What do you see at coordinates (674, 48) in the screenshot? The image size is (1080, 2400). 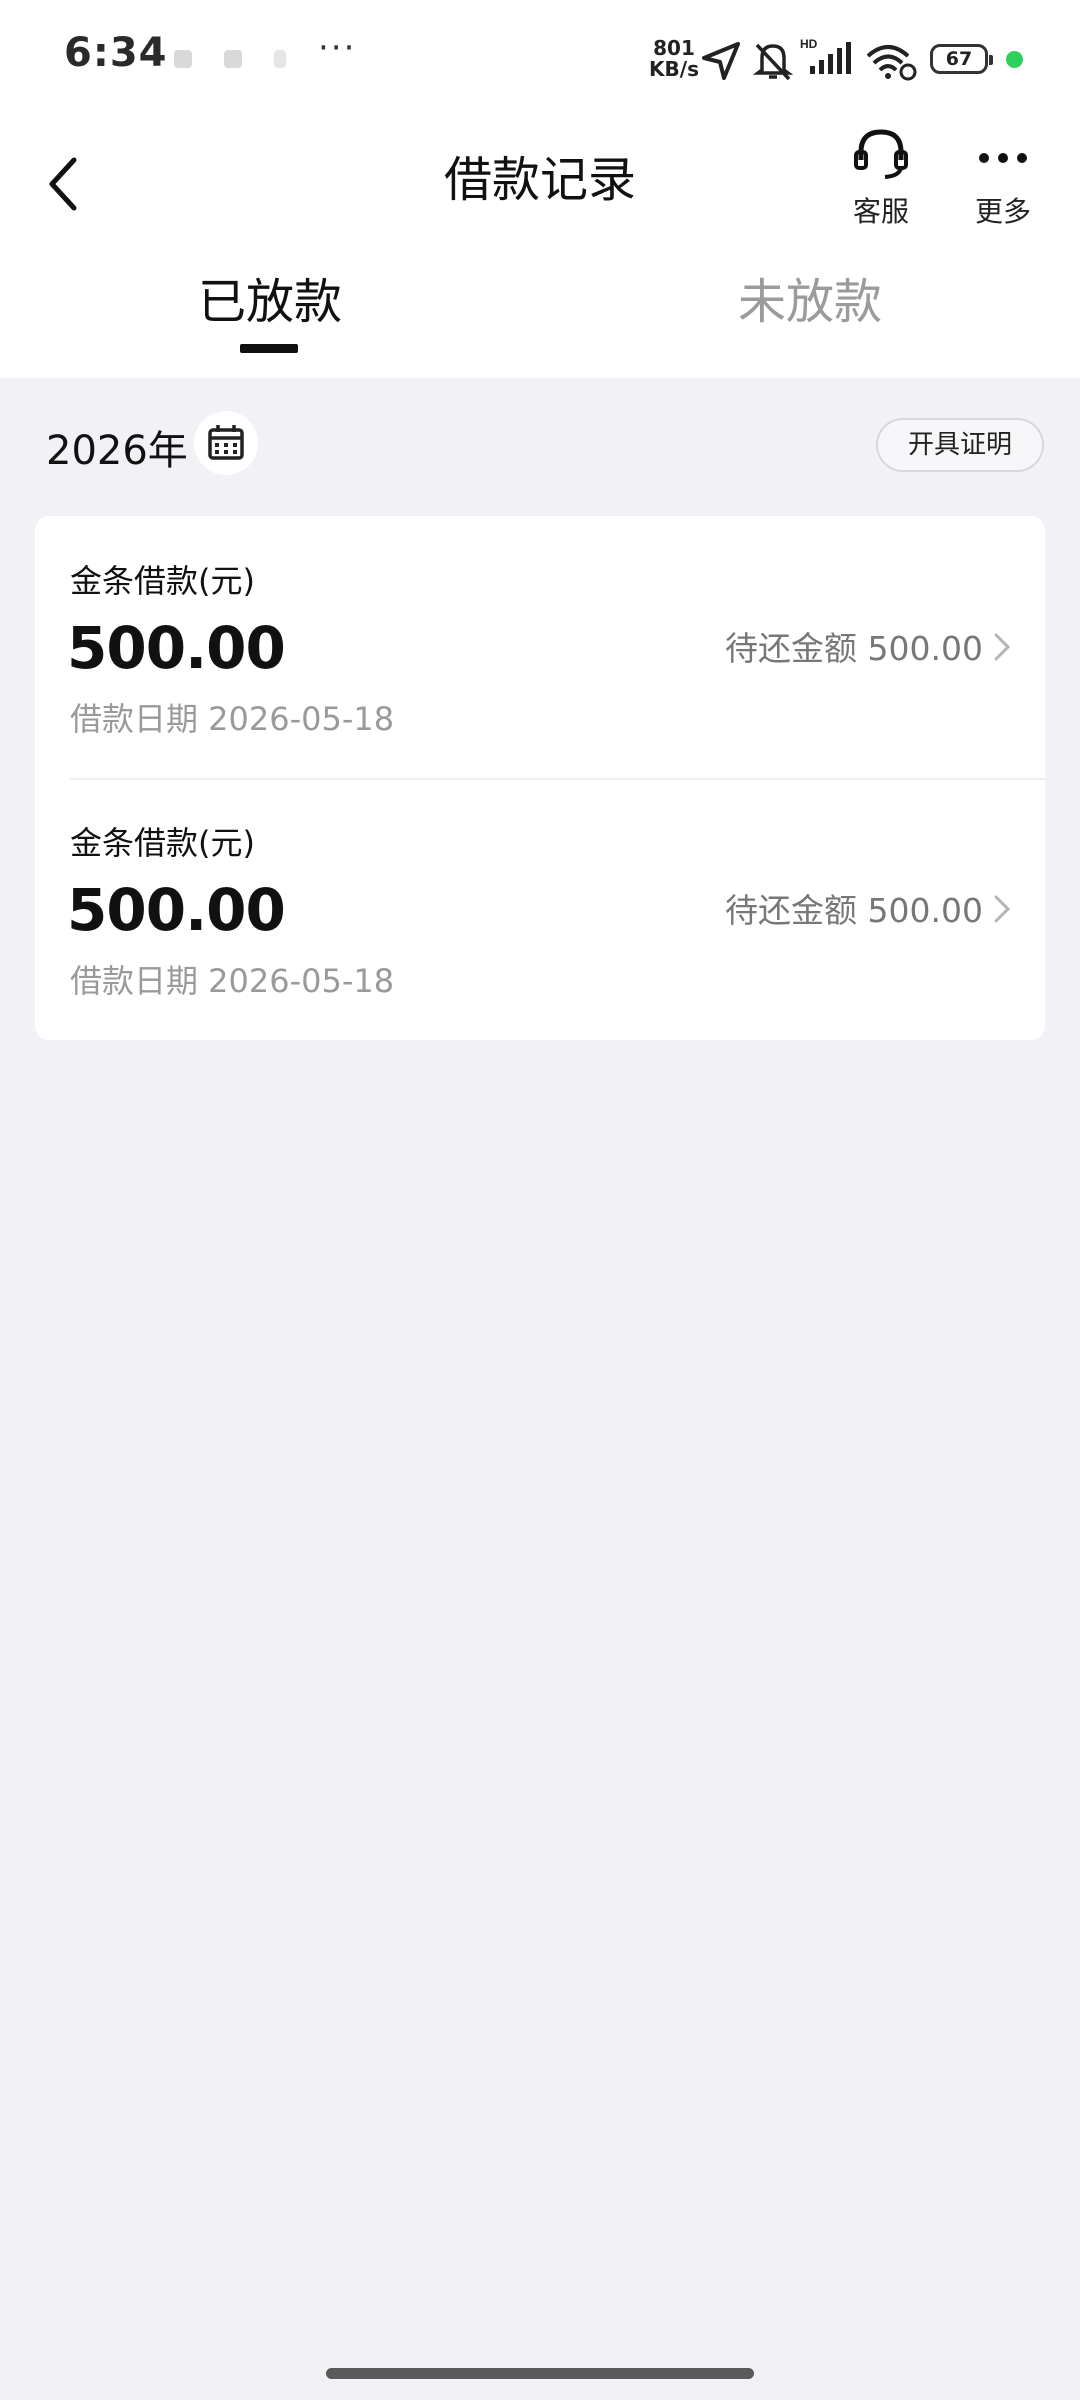 I see `network-speed-value: 801` at bounding box center [674, 48].